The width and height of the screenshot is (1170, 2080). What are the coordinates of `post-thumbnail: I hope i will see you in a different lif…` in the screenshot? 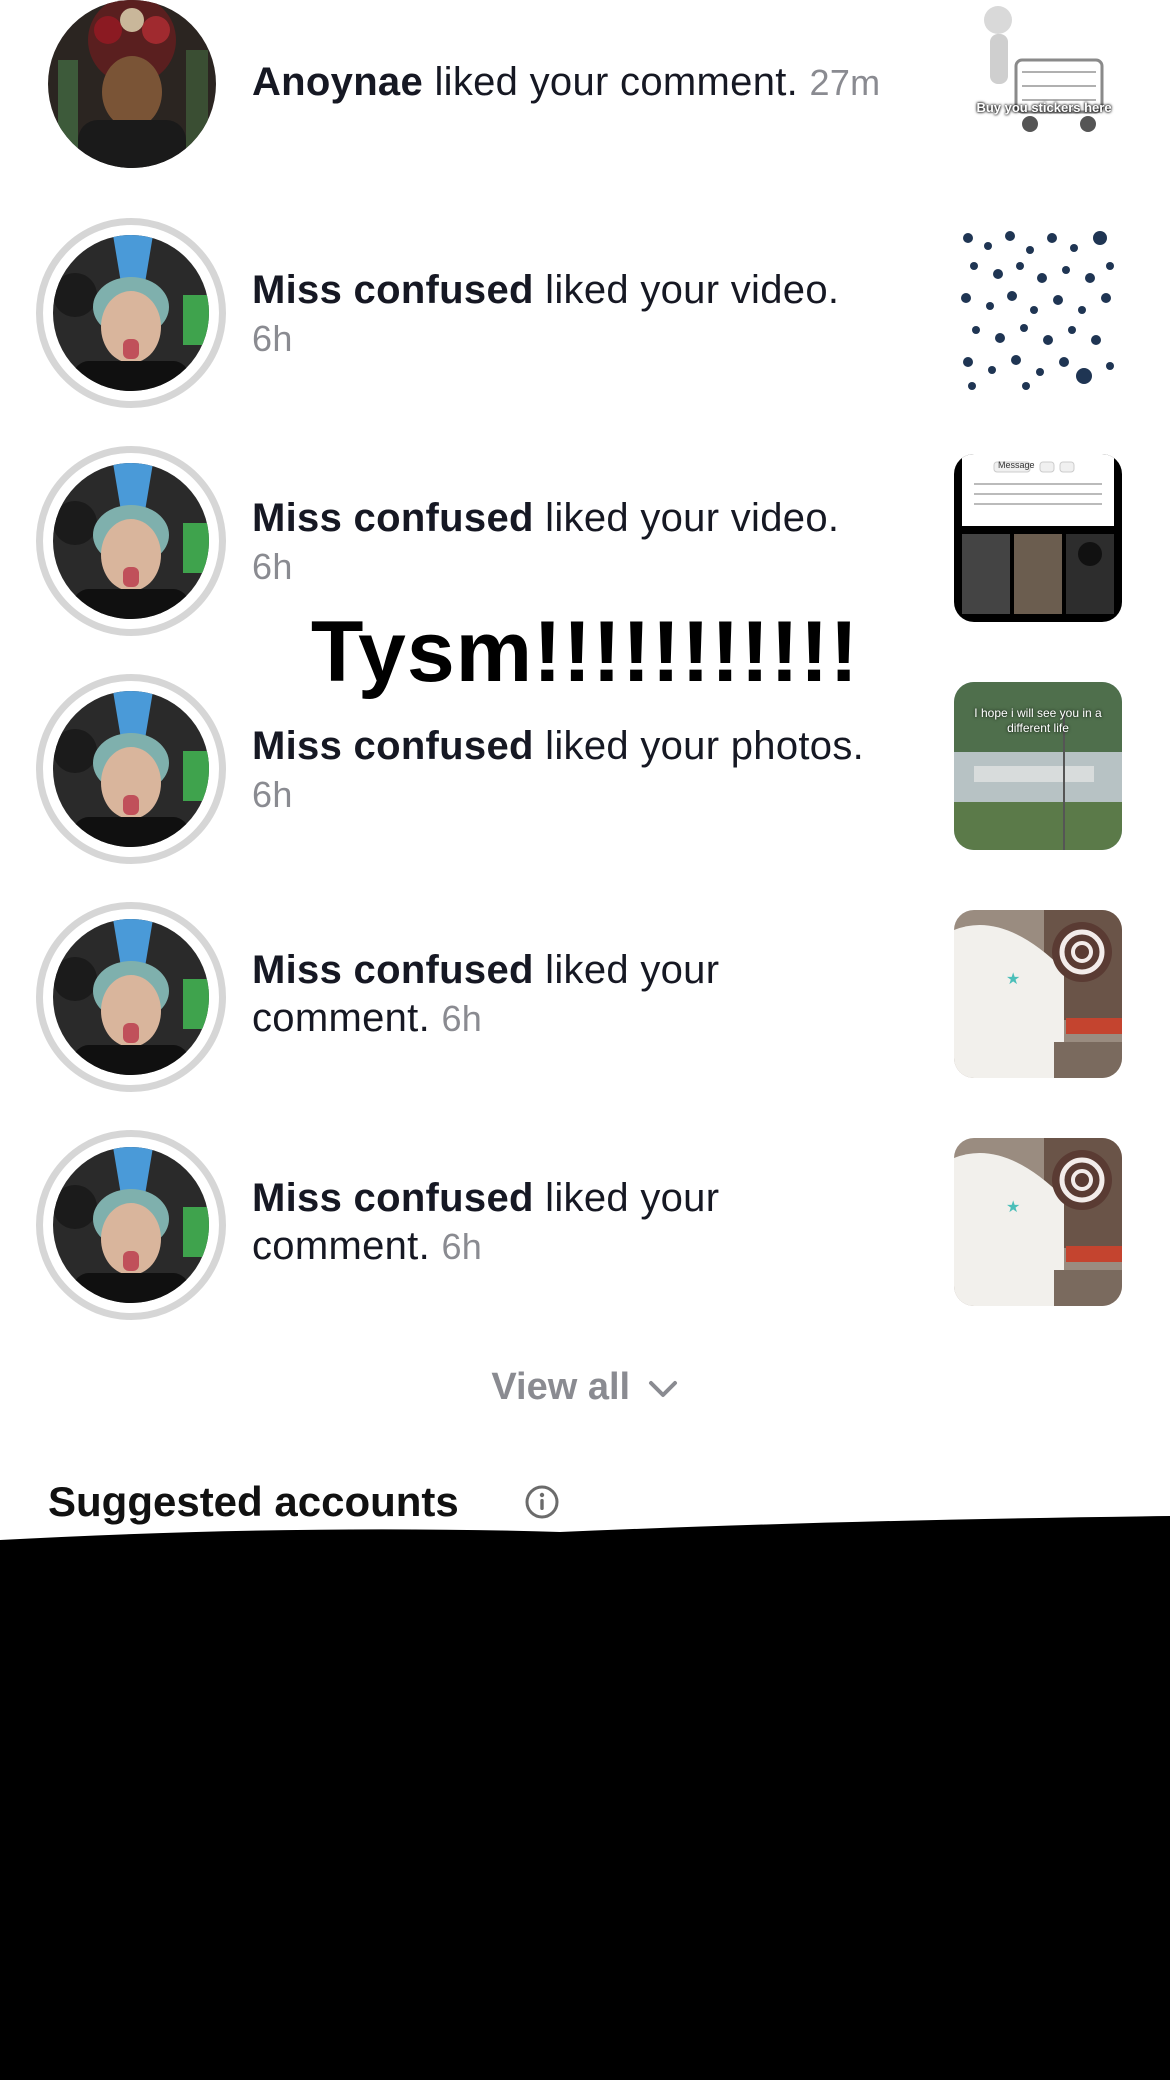 It's located at (1038, 766).